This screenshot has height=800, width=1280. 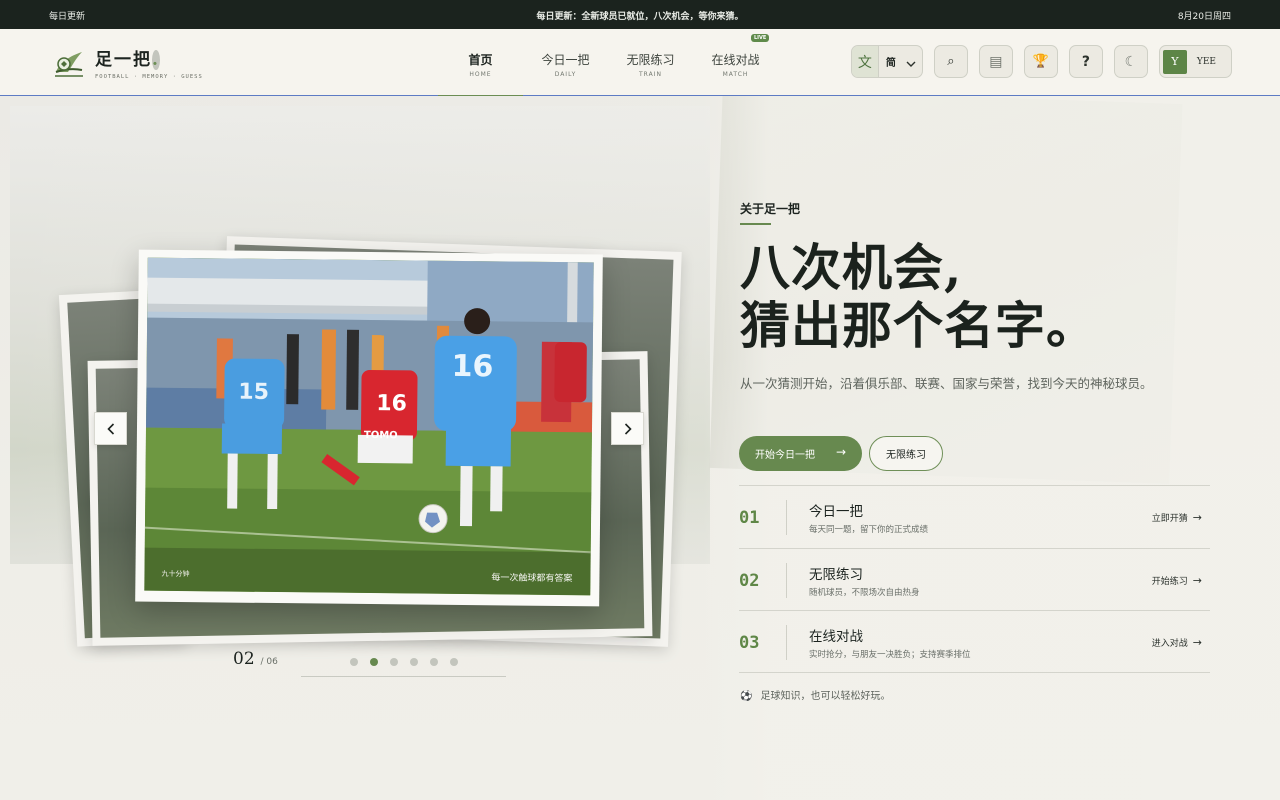 I want to click on theme-toggle: ☾, so click(x=1130, y=61).